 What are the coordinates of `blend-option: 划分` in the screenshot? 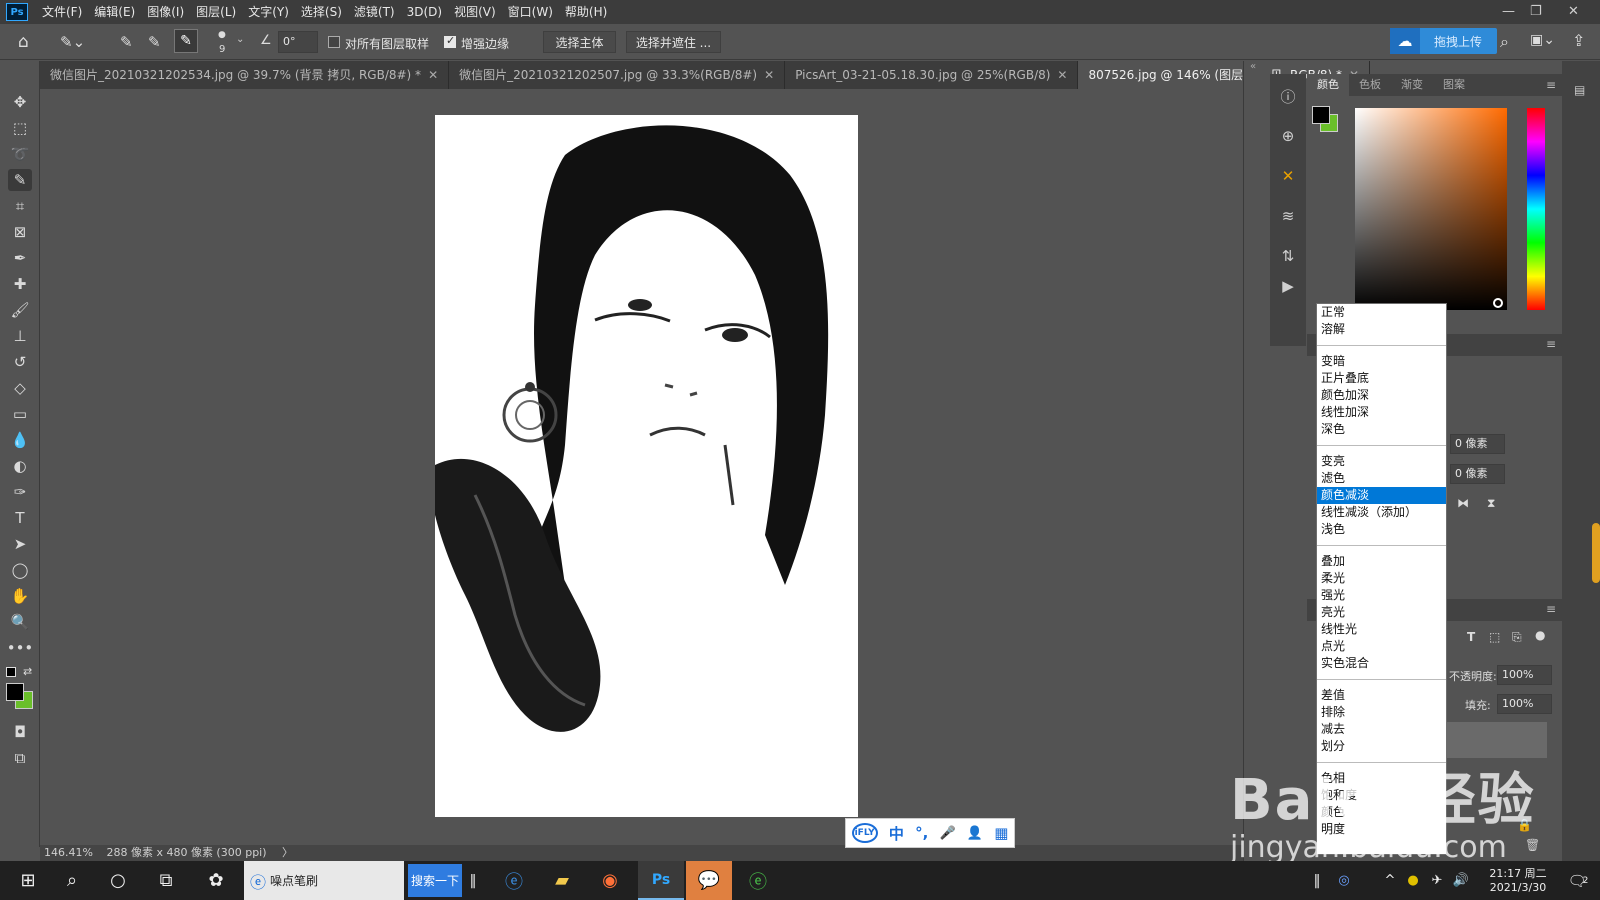 It's located at (1381, 746).